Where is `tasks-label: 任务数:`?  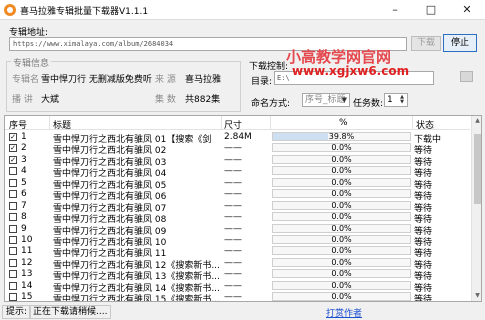 tasks-label: 任务数: is located at coordinates (368, 104).